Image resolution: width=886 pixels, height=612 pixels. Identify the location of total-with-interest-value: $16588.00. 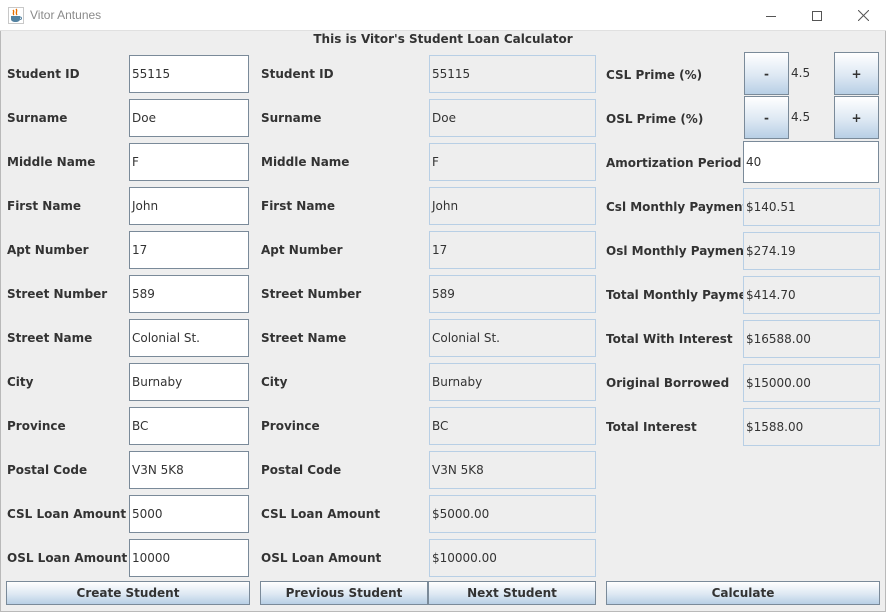
(811, 339).